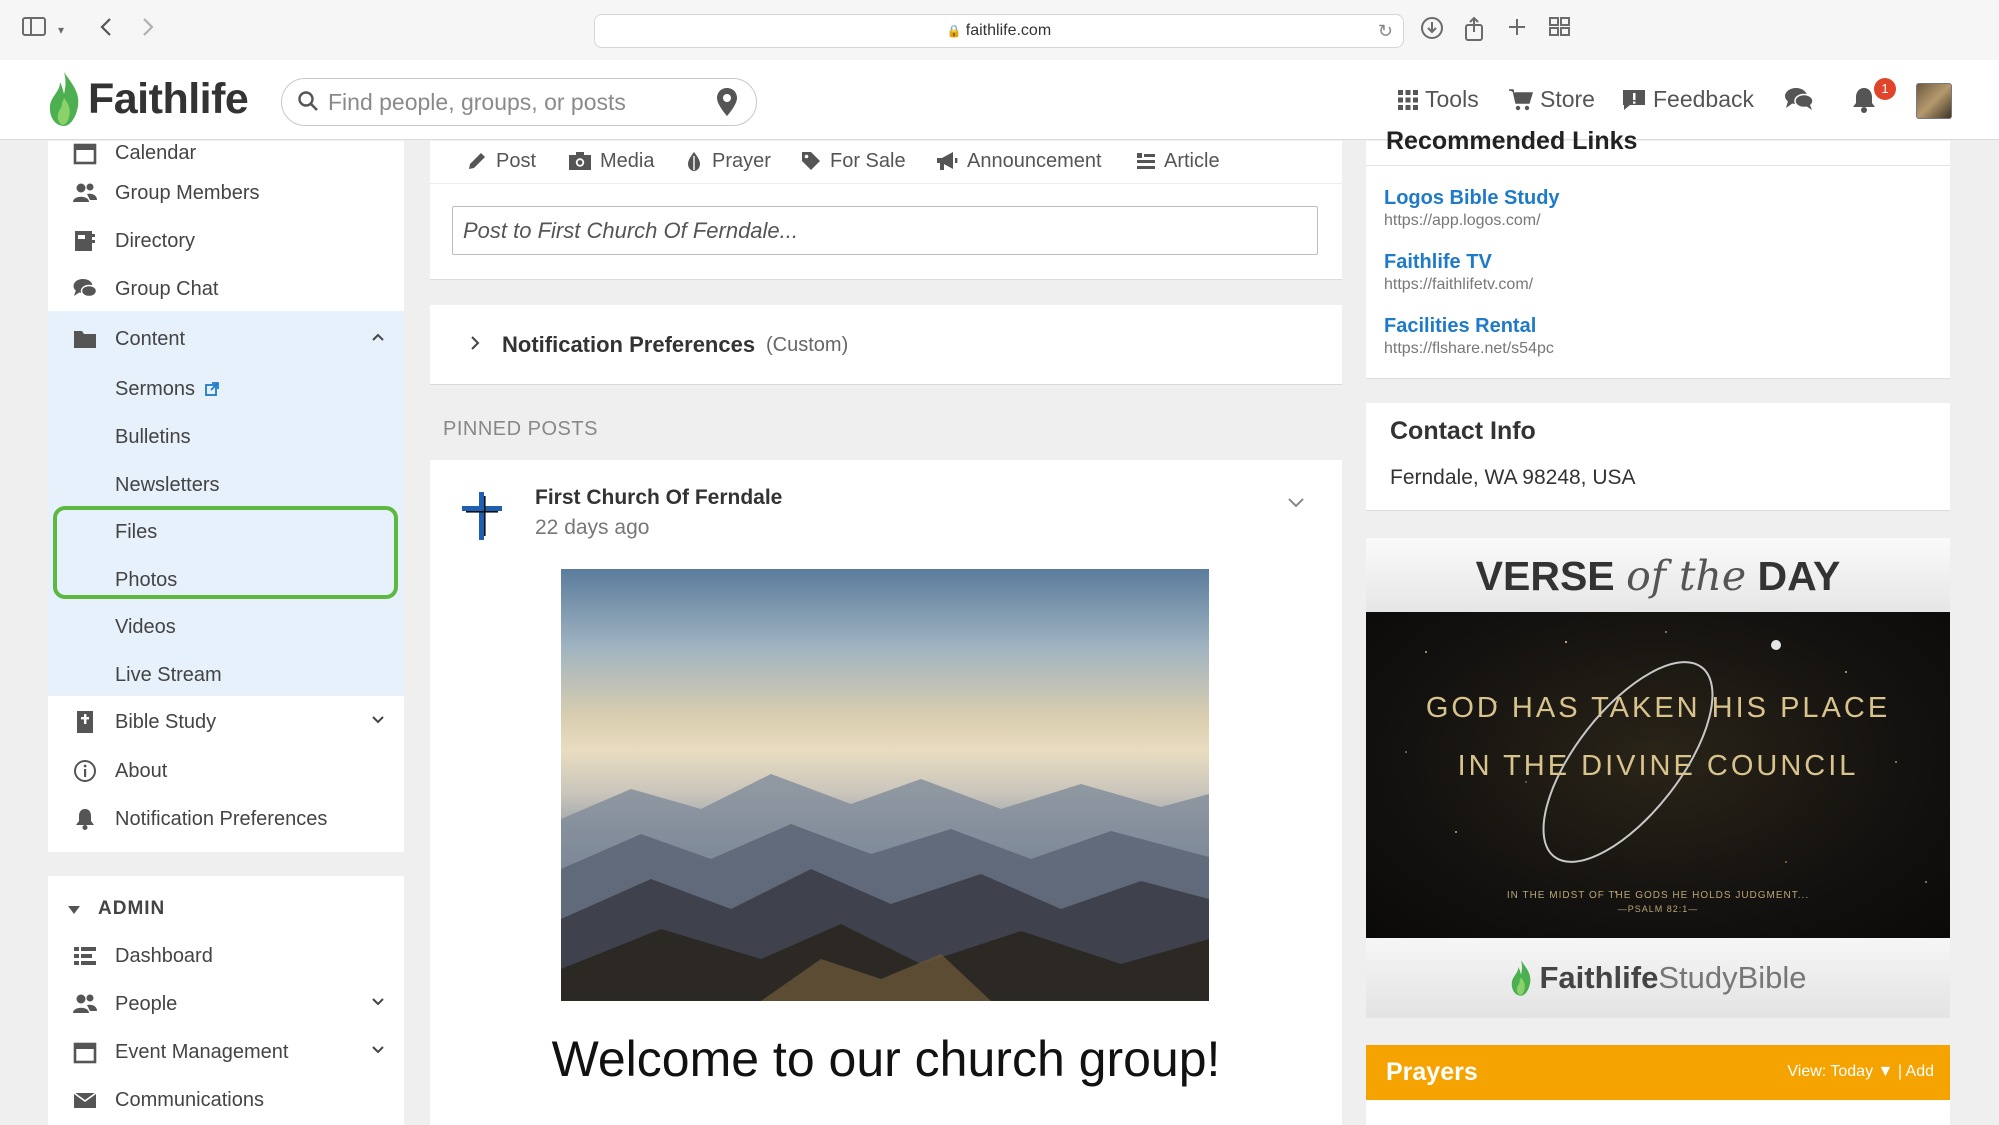 The height and width of the screenshot is (1125, 1999). I want to click on site-header: Faithlife Tools Store Feedback, so click(999, 100).